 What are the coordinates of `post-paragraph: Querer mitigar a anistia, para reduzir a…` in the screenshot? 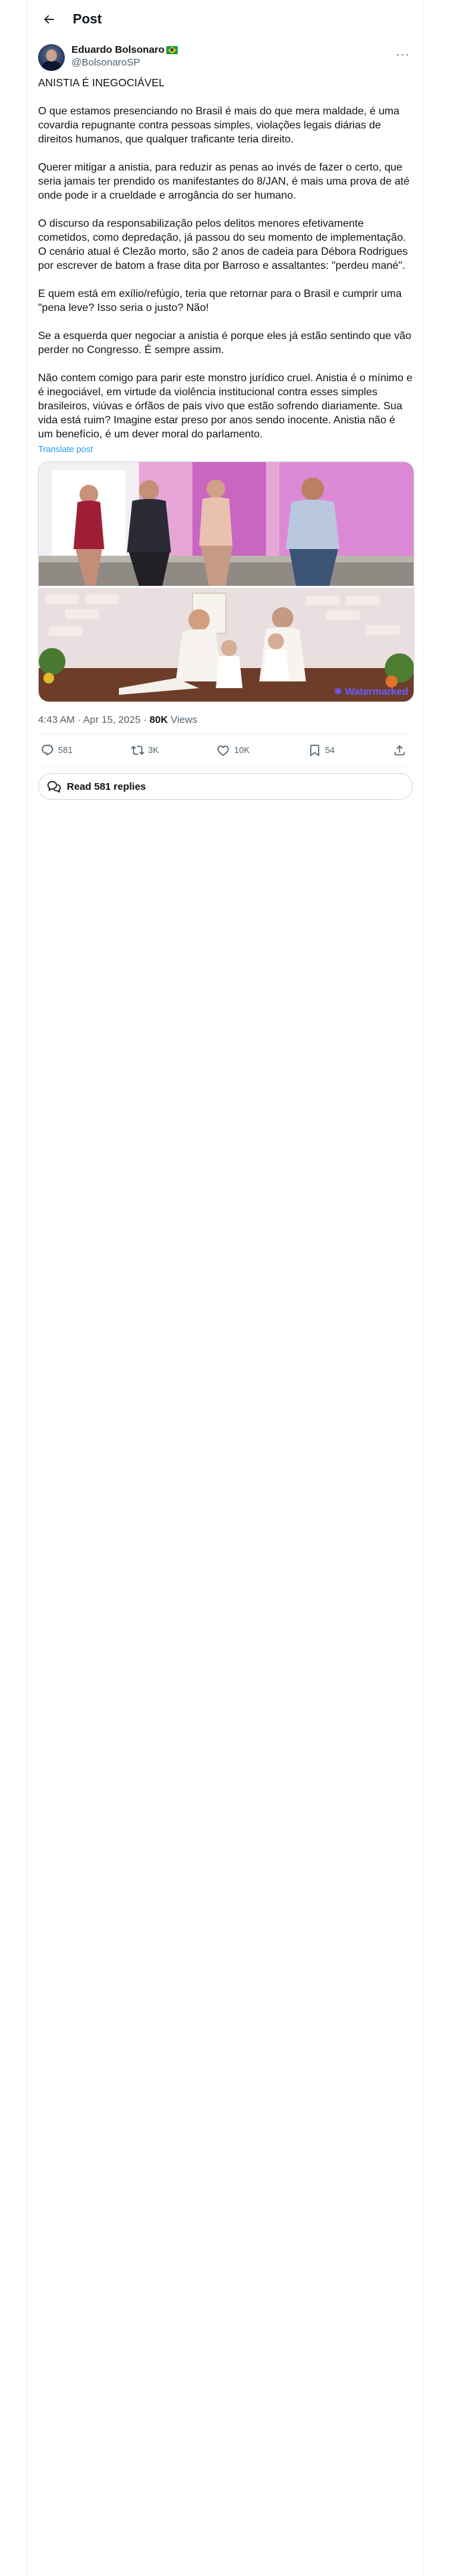 It's located at (224, 182).